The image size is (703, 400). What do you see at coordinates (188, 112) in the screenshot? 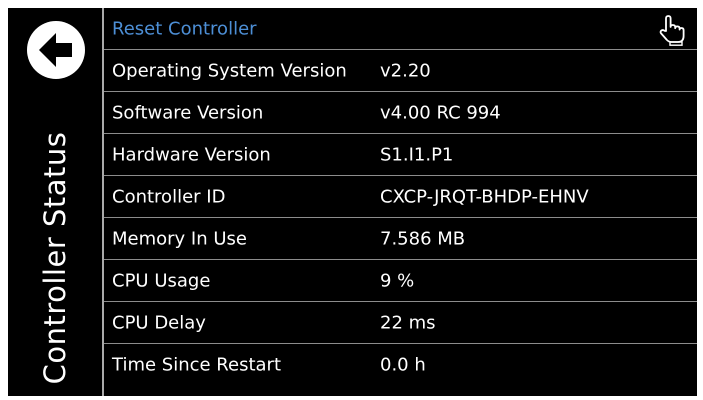
I see `row-label: Software Version` at bounding box center [188, 112].